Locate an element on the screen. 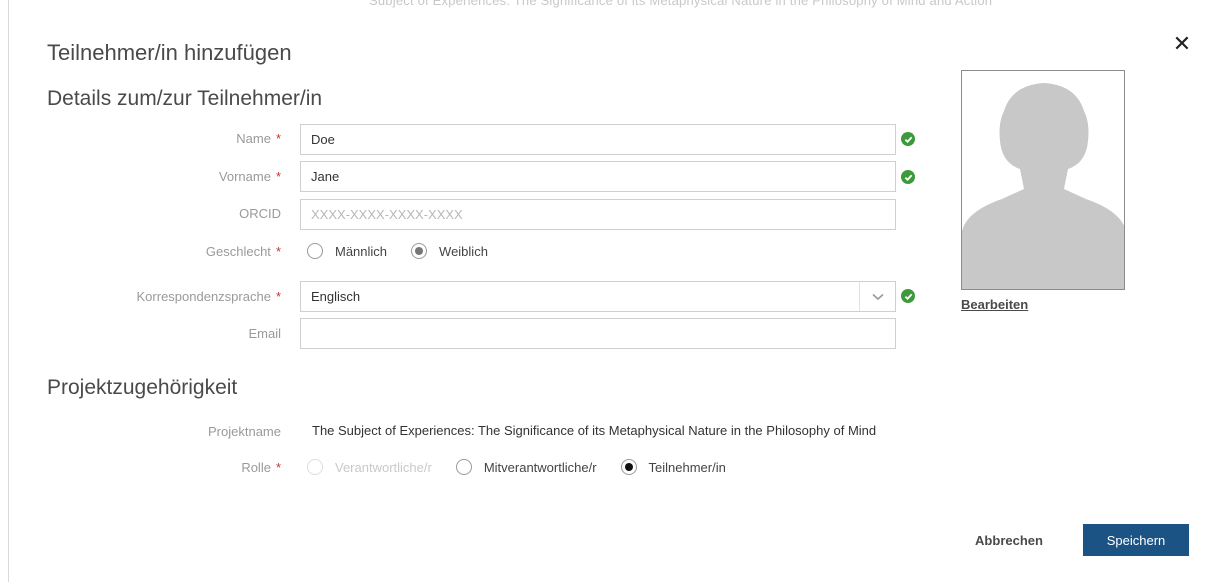  radio-label-verantwortliche: Verantwortliche/r is located at coordinates (383, 467).